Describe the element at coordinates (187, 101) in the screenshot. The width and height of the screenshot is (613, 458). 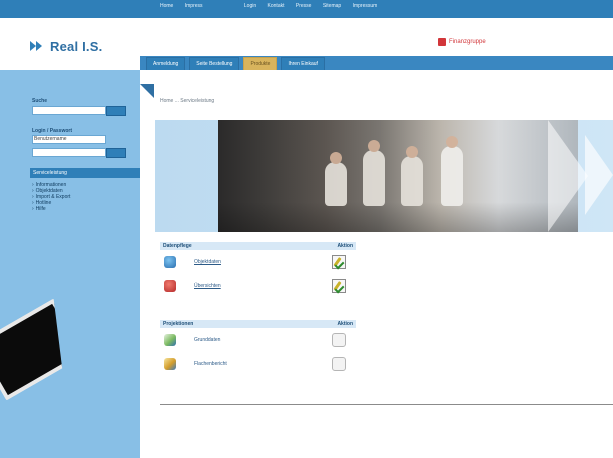
I see `breadcrumb: Home ... Serviceleistung` at that location.